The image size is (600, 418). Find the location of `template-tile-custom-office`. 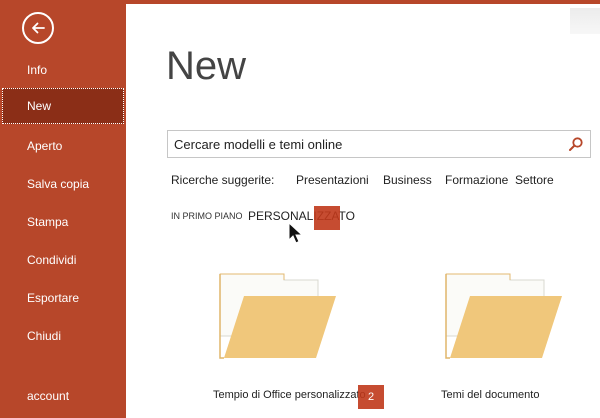

template-tile-custom-office is located at coordinates (275, 314).